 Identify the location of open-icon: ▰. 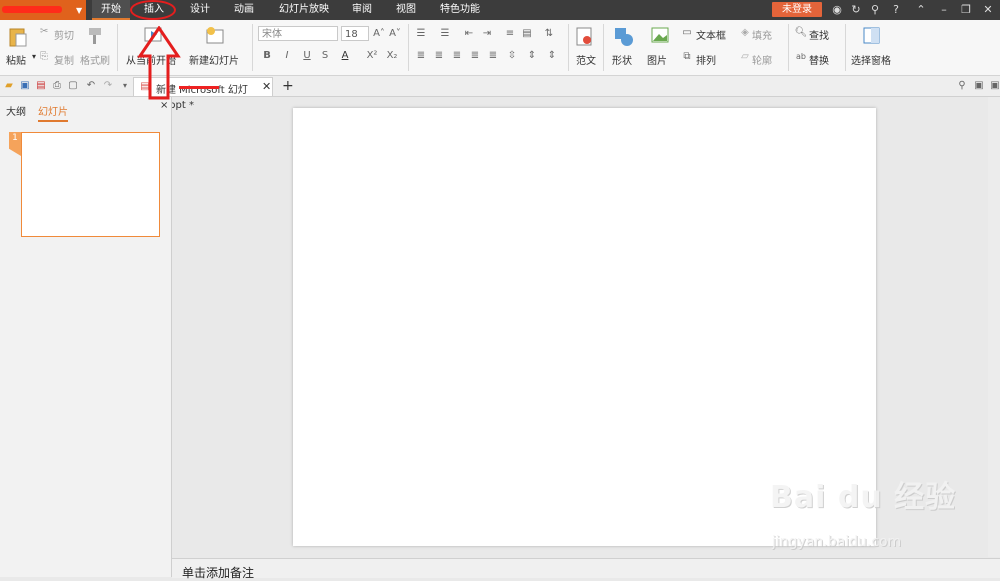
(9, 86).